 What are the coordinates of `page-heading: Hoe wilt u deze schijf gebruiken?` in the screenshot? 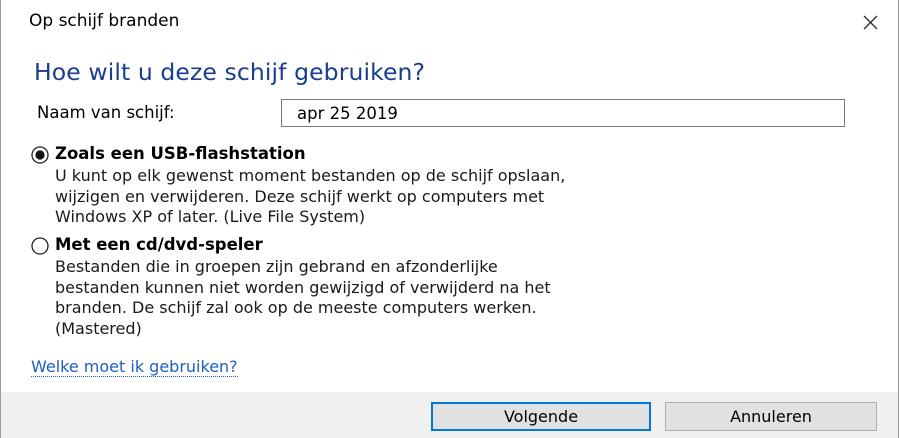 It's located at (230, 72).